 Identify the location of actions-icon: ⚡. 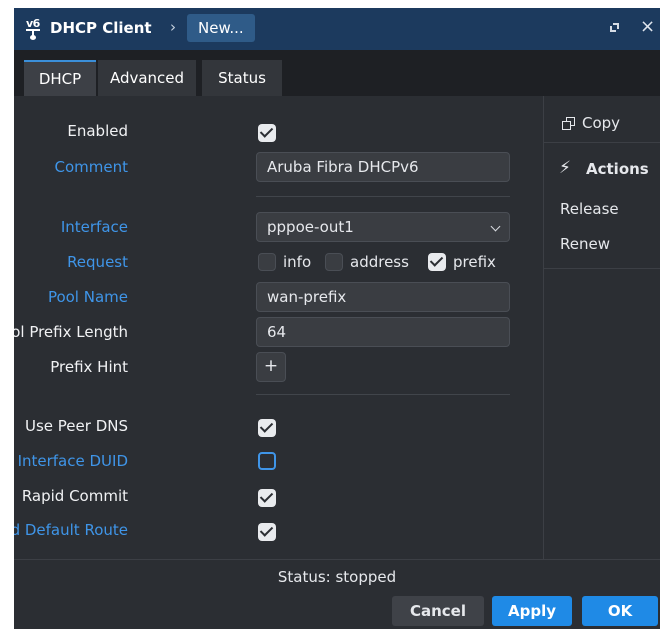
(565, 168).